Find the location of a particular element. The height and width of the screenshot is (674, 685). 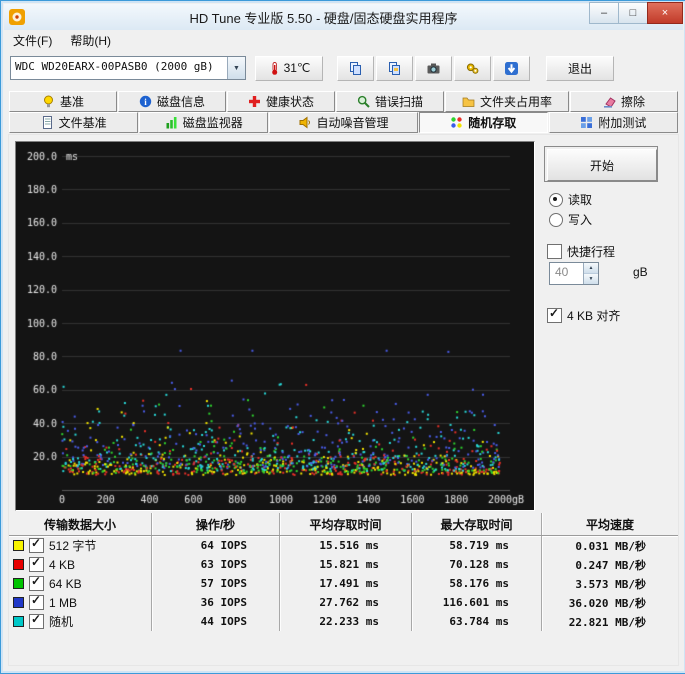

avg-speed-value: 0.031 MB/秒 is located at coordinates (609, 545).